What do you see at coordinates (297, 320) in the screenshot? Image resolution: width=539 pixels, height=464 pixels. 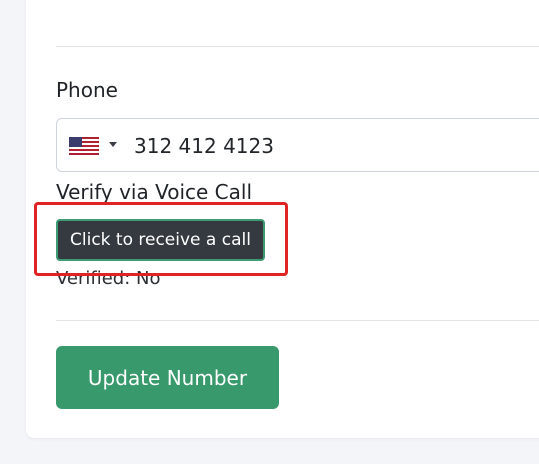 I see `section-divider-bottom` at bounding box center [297, 320].